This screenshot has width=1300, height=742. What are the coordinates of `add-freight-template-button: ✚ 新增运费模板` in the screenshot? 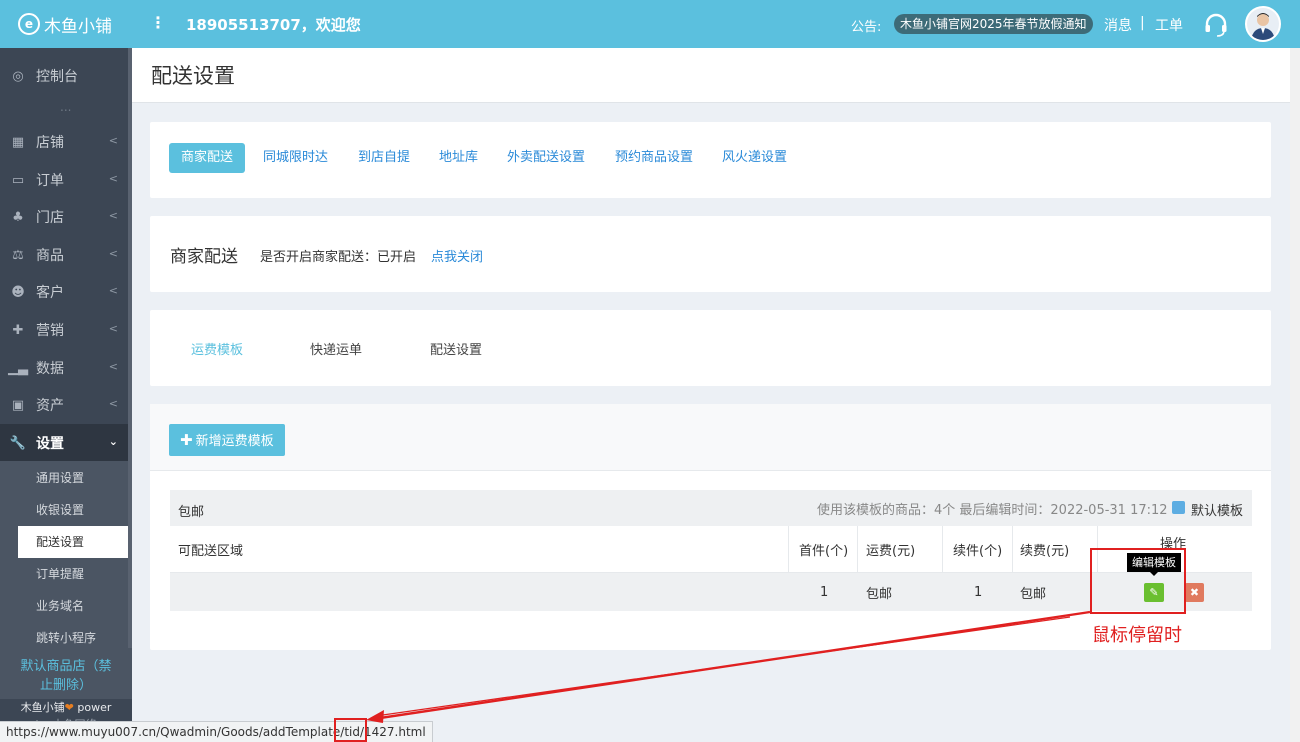 It's located at (227, 440).